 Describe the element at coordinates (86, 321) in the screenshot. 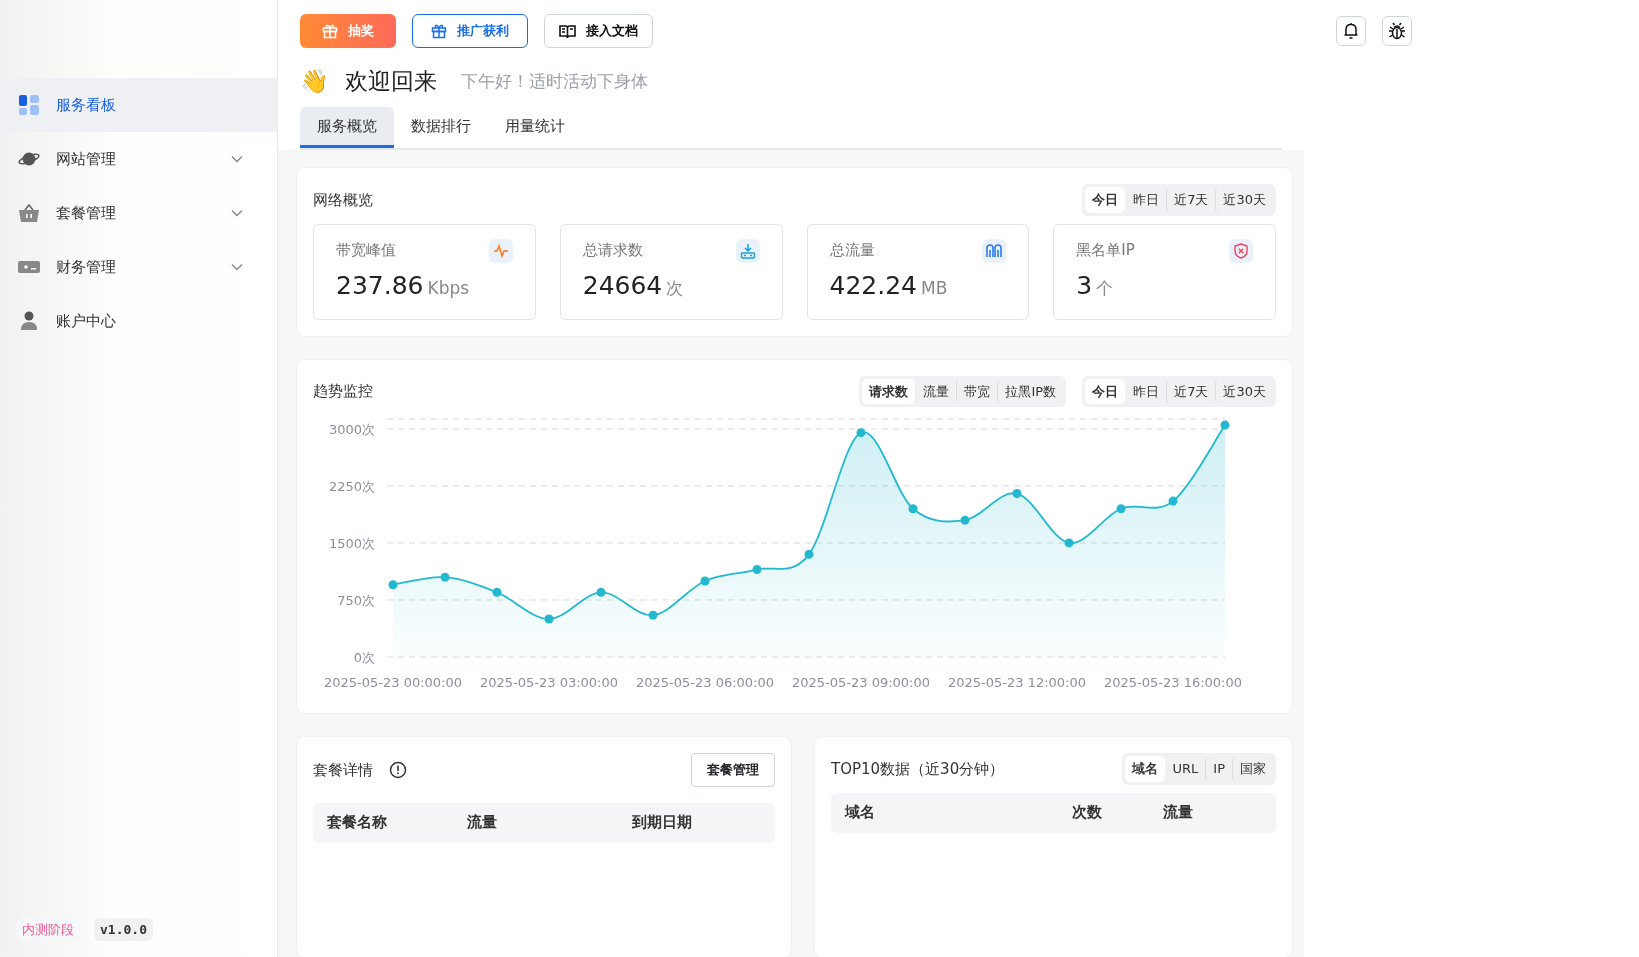

I see `sidebar-label: 账户中心` at that location.